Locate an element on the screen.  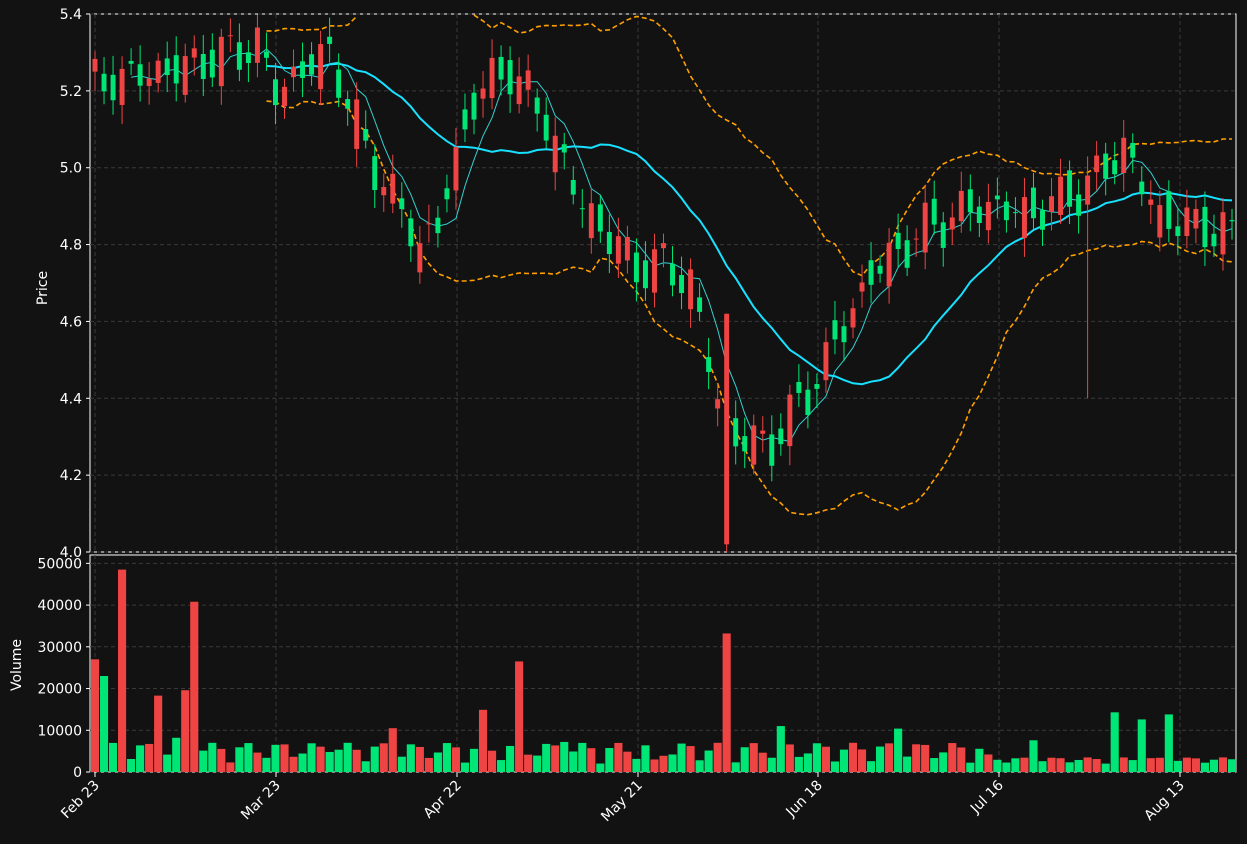
volume-tick-label: 0 is located at coordinates (77, 773).